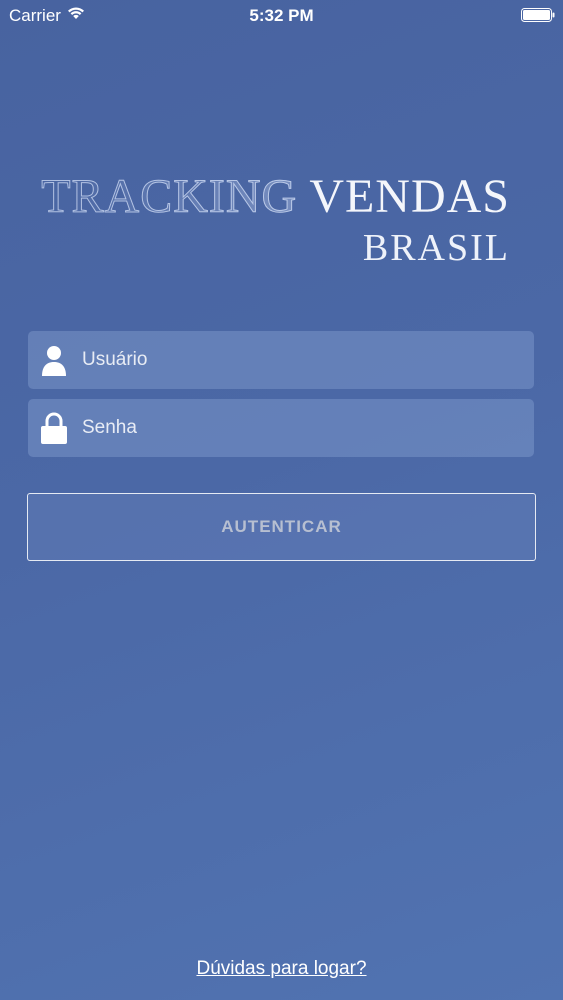  What do you see at coordinates (538, 15) in the screenshot?
I see `battery-icon` at bounding box center [538, 15].